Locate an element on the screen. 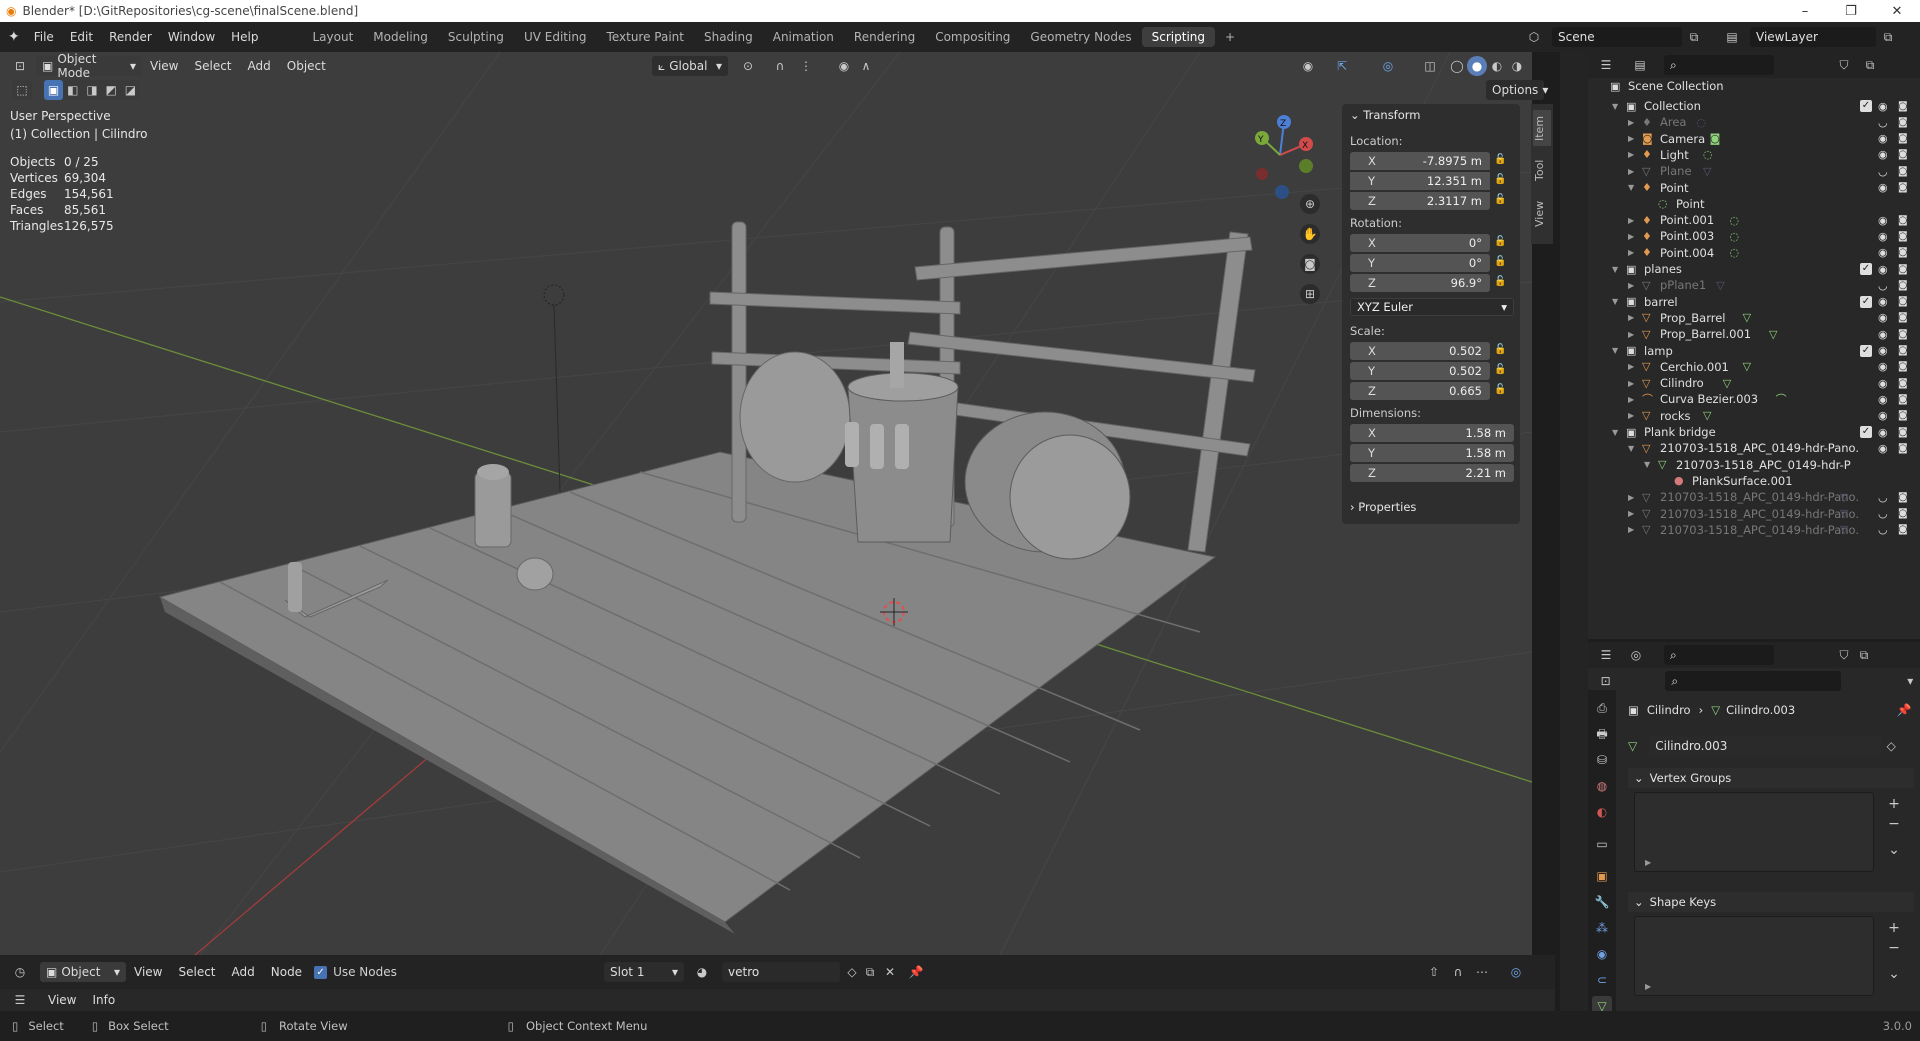 The height and width of the screenshot is (1041, 1920). minimize-button: – is located at coordinates (1805, 11).